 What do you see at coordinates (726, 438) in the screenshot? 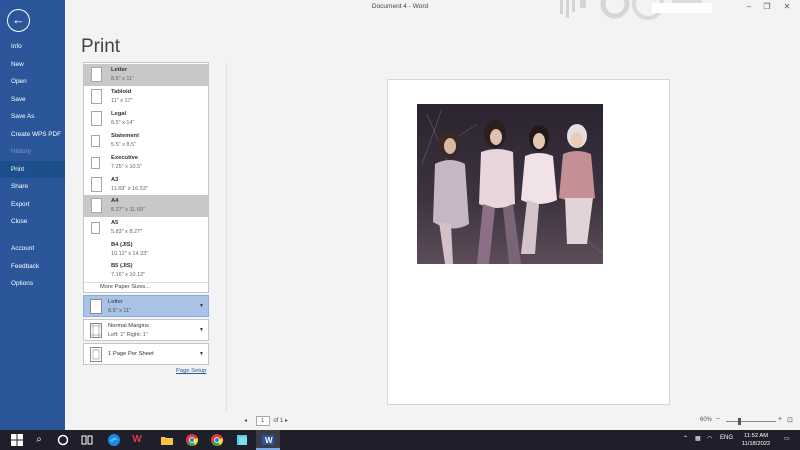
I see `language-indicator: ENG` at bounding box center [726, 438].